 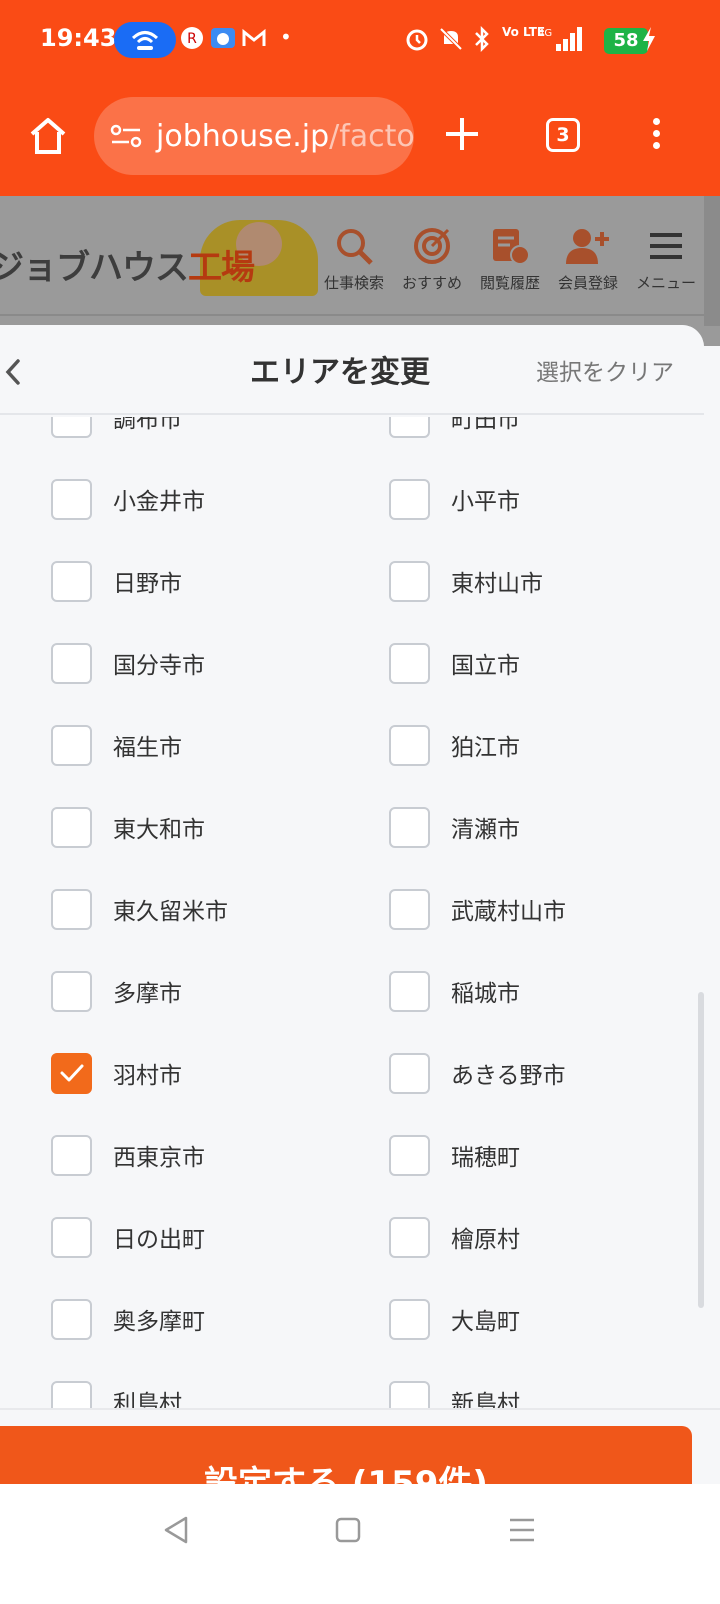 I want to click on nav-menu: メニュー, so click(x=666, y=257).